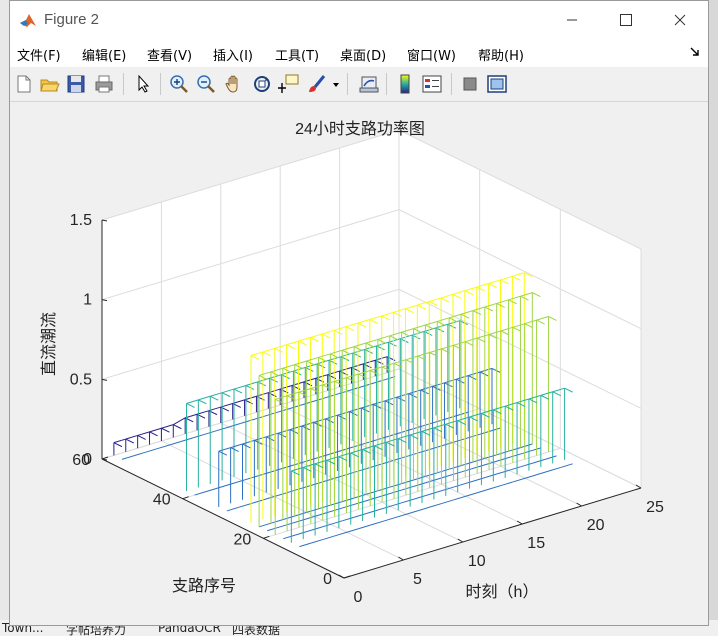 This screenshot has width=718, height=638. What do you see at coordinates (369, 84) in the screenshot?
I see `link-plot-icon` at bounding box center [369, 84].